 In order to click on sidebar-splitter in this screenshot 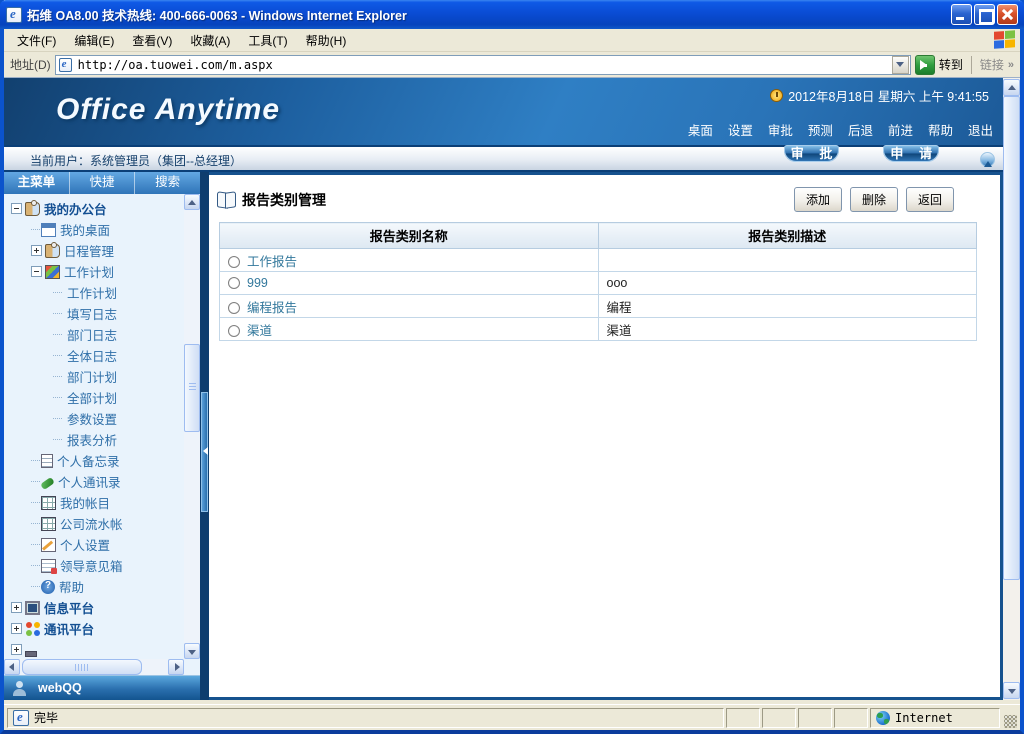, I will do `click(204, 436)`.